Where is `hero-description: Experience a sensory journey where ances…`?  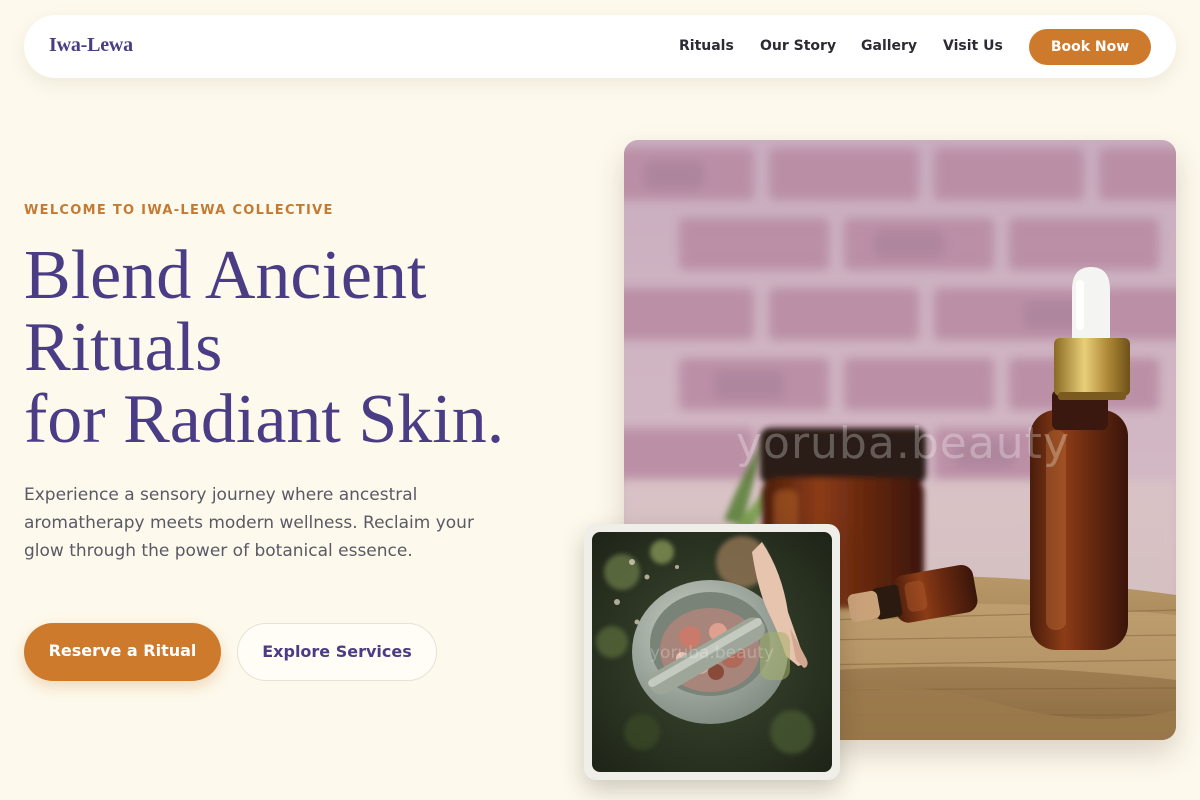 hero-description: Experience a sensory journey where ances… is located at coordinates (249, 523).